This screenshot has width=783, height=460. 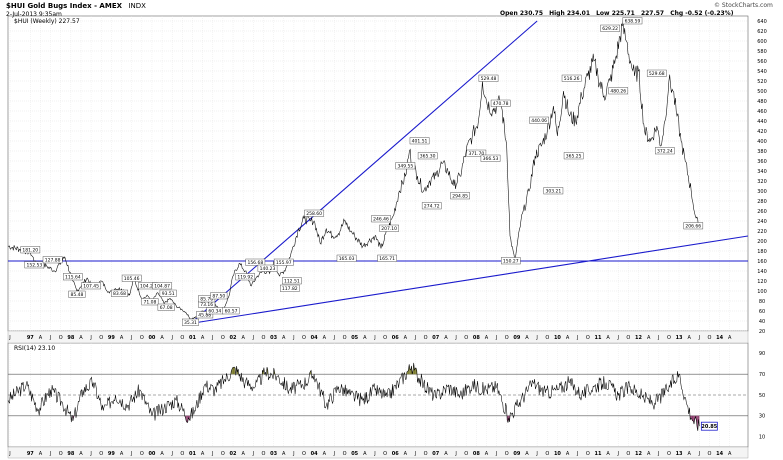 What do you see at coordinates (618, 92) in the screenshot?
I see `price-annotation-label: 480.26` at bounding box center [618, 92].